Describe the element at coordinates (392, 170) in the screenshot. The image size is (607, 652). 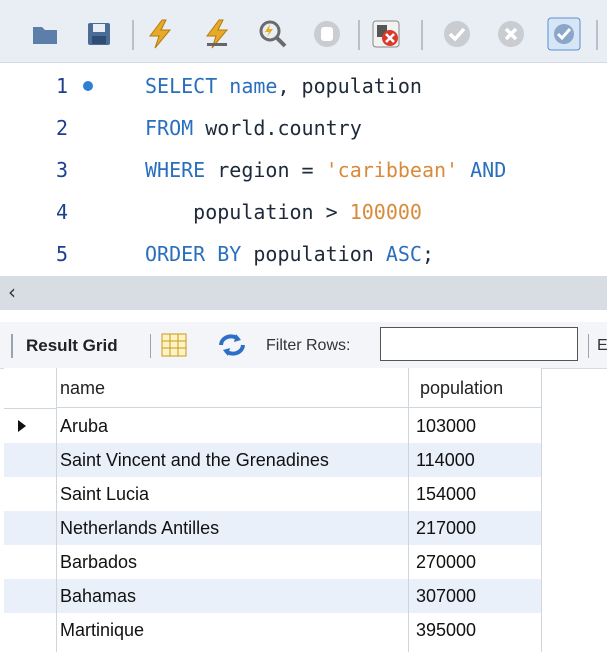
I see `code-token: 'caribbean'` at that location.